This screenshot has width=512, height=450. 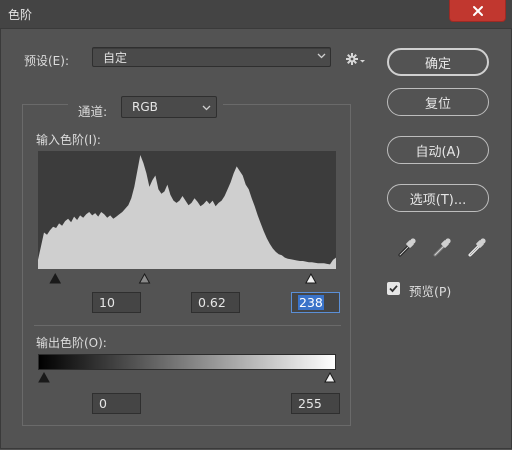 I want to click on input-slider, so click(x=187, y=279).